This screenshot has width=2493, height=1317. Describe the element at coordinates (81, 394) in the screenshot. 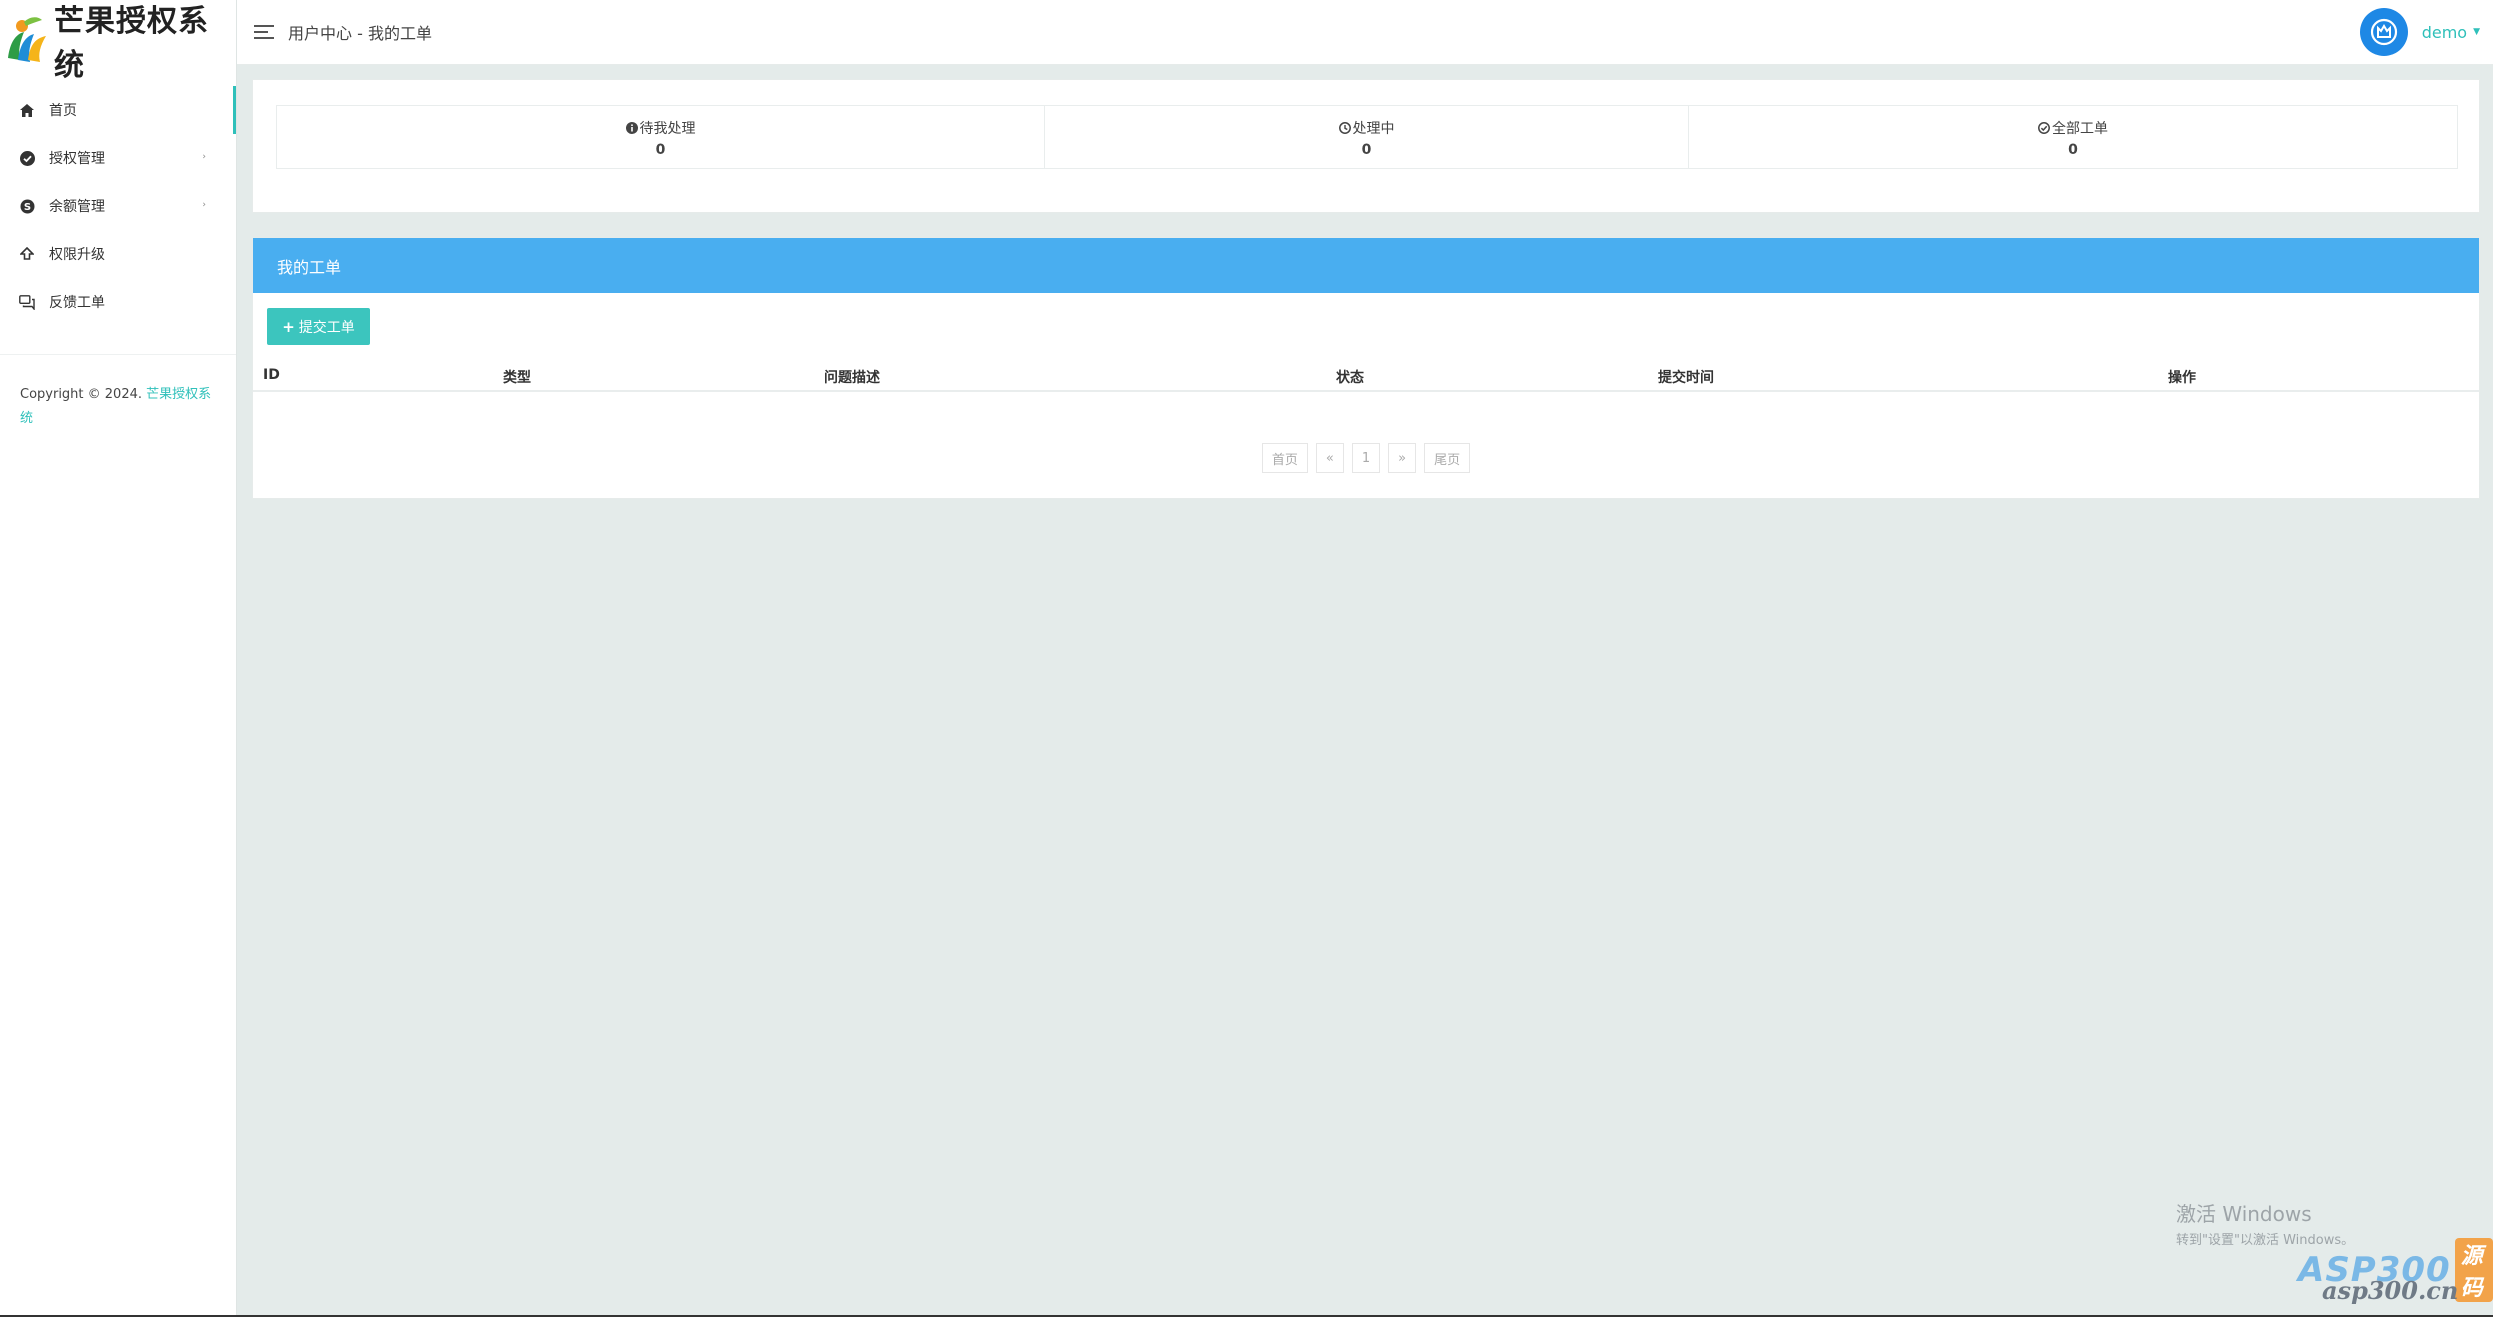

I see `copyright-text: Copyright © 2024.` at that location.